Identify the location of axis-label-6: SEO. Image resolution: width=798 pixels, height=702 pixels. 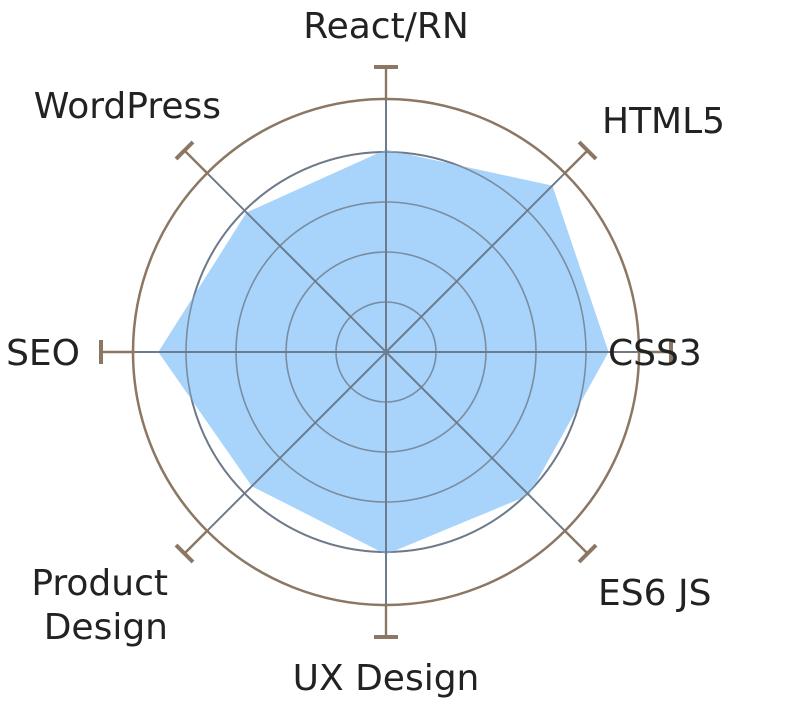
(43, 353).